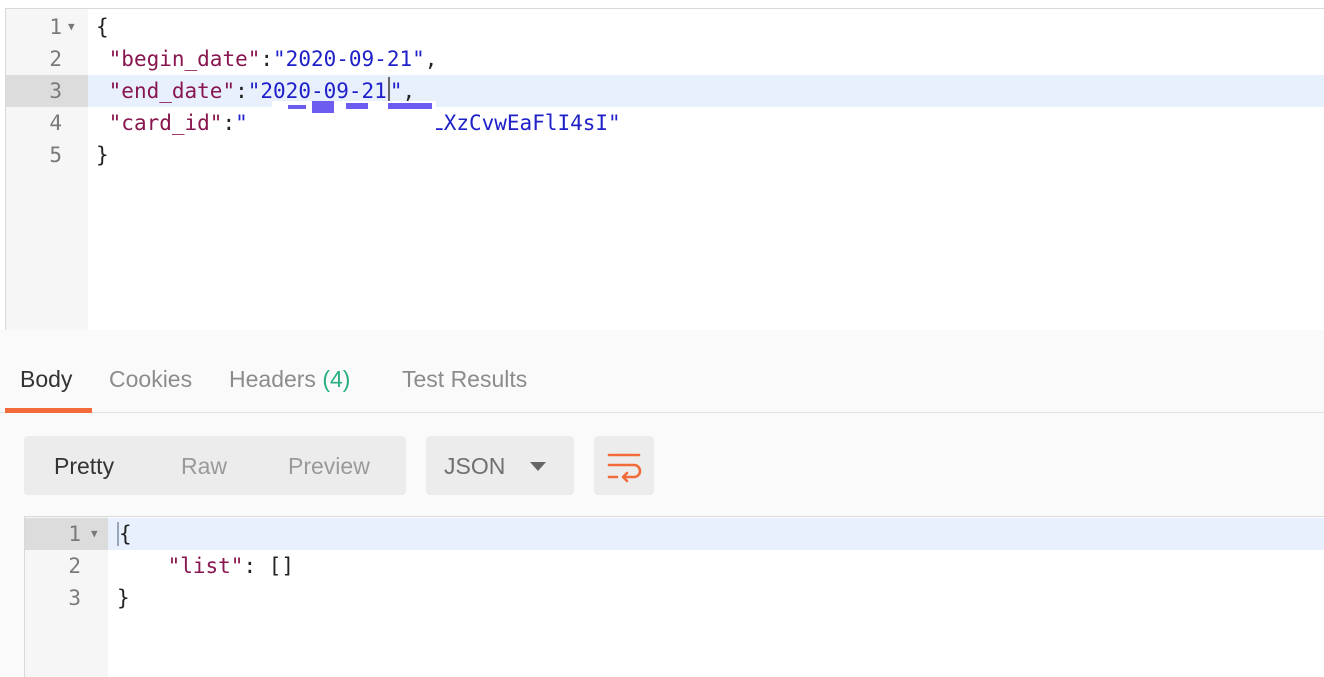 The height and width of the screenshot is (677, 1324). I want to click on preview-button: Preview, so click(329, 466).